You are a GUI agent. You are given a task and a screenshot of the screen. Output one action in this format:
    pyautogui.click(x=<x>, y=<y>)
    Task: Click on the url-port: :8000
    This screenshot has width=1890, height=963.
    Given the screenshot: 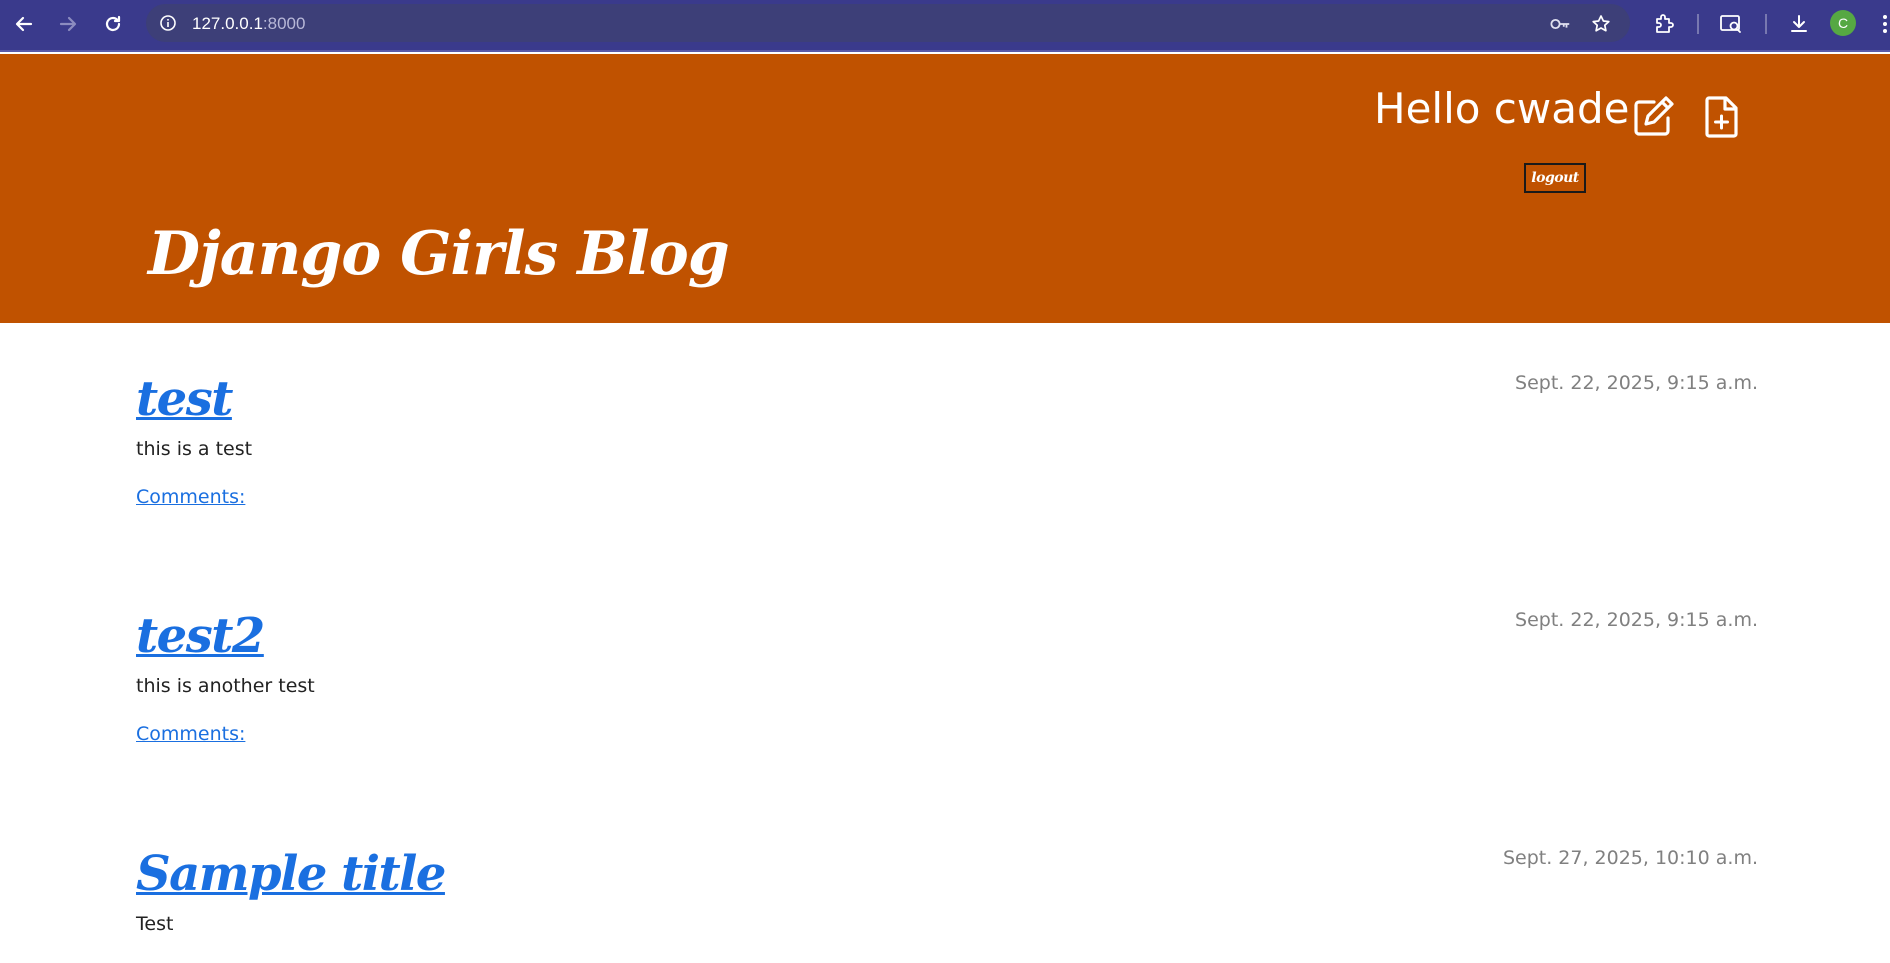 What is the action you would take?
    pyautogui.click(x=284, y=23)
    